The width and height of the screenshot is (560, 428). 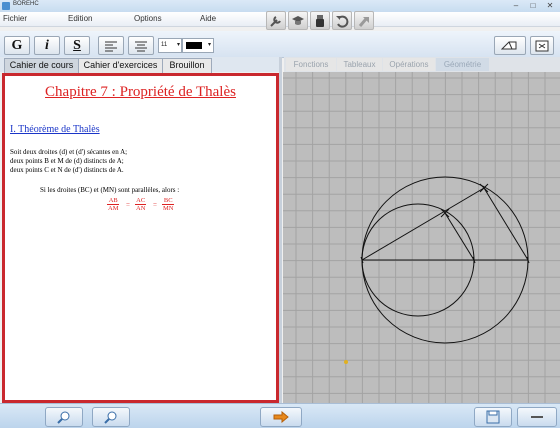 What do you see at coordinates (346, 362) in the screenshot?
I see `cursor-point` at bounding box center [346, 362].